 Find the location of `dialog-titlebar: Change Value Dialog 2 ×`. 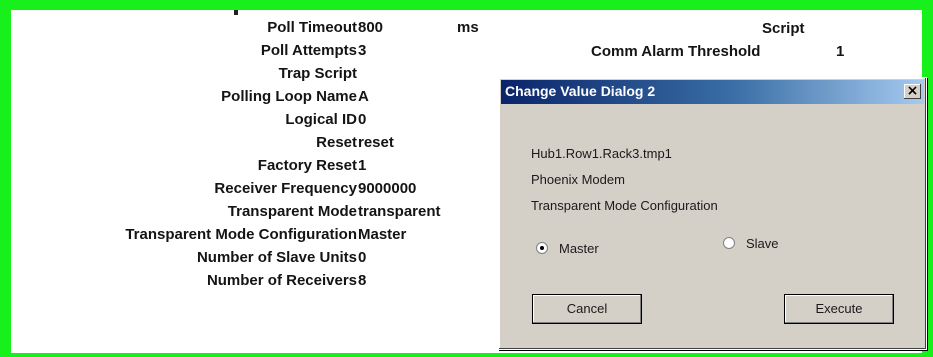

dialog-titlebar: Change Value Dialog 2 × is located at coordinates (712, 92).